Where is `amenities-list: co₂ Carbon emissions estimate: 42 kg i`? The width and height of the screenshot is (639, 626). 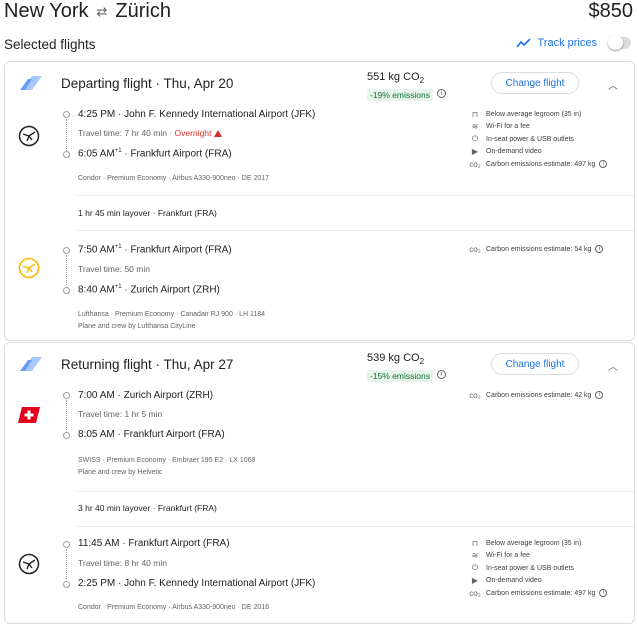 amenities-list: co₂ Carbon emissions estimate: 42 kg i is located at coordinates (549, 395).